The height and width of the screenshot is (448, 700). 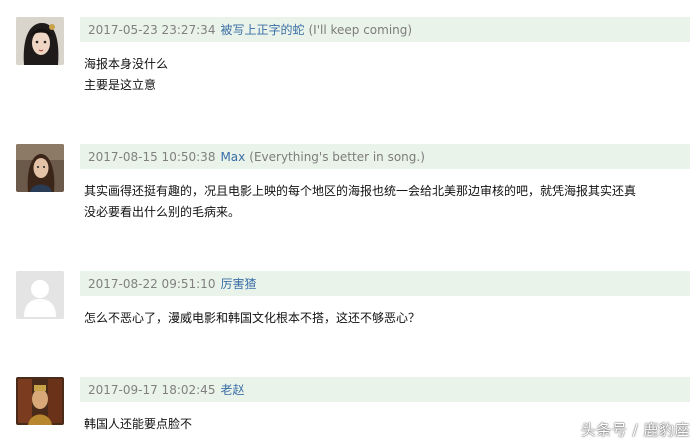 I want to click on comment-header: 2017-08-22 09:51:10 厉害猹, so click(x=385, y=283).